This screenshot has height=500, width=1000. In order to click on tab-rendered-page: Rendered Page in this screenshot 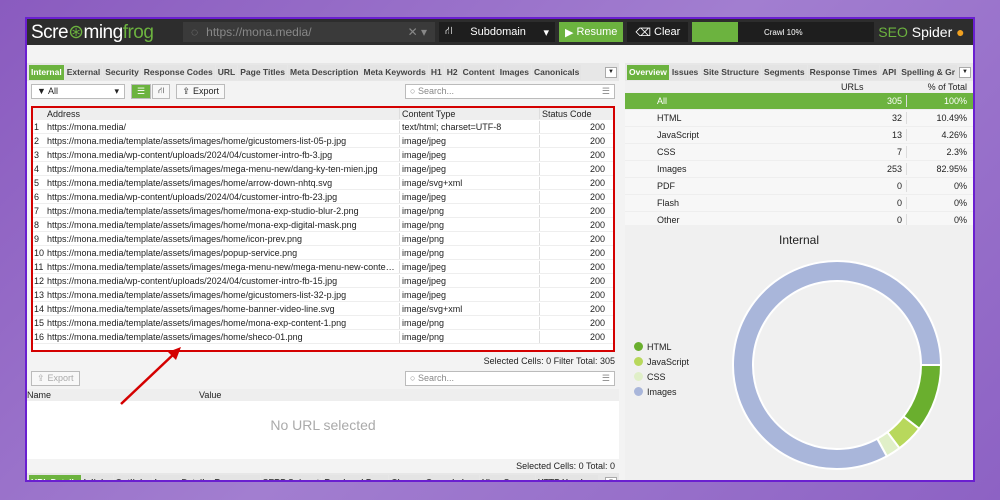, I will do `click(355, 477)`.